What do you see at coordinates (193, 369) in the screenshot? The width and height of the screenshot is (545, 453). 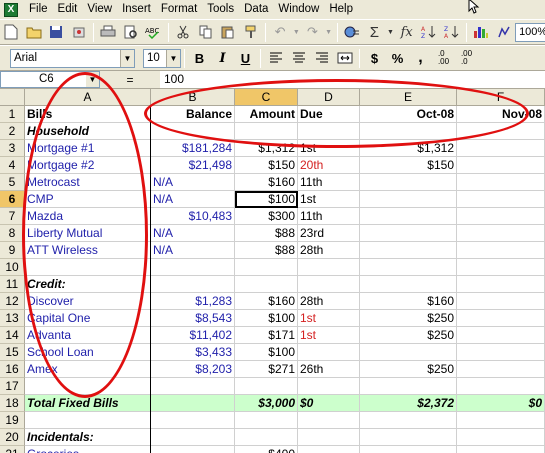 I see `cell-b16: $8,203` at bounding box center [193, 369].